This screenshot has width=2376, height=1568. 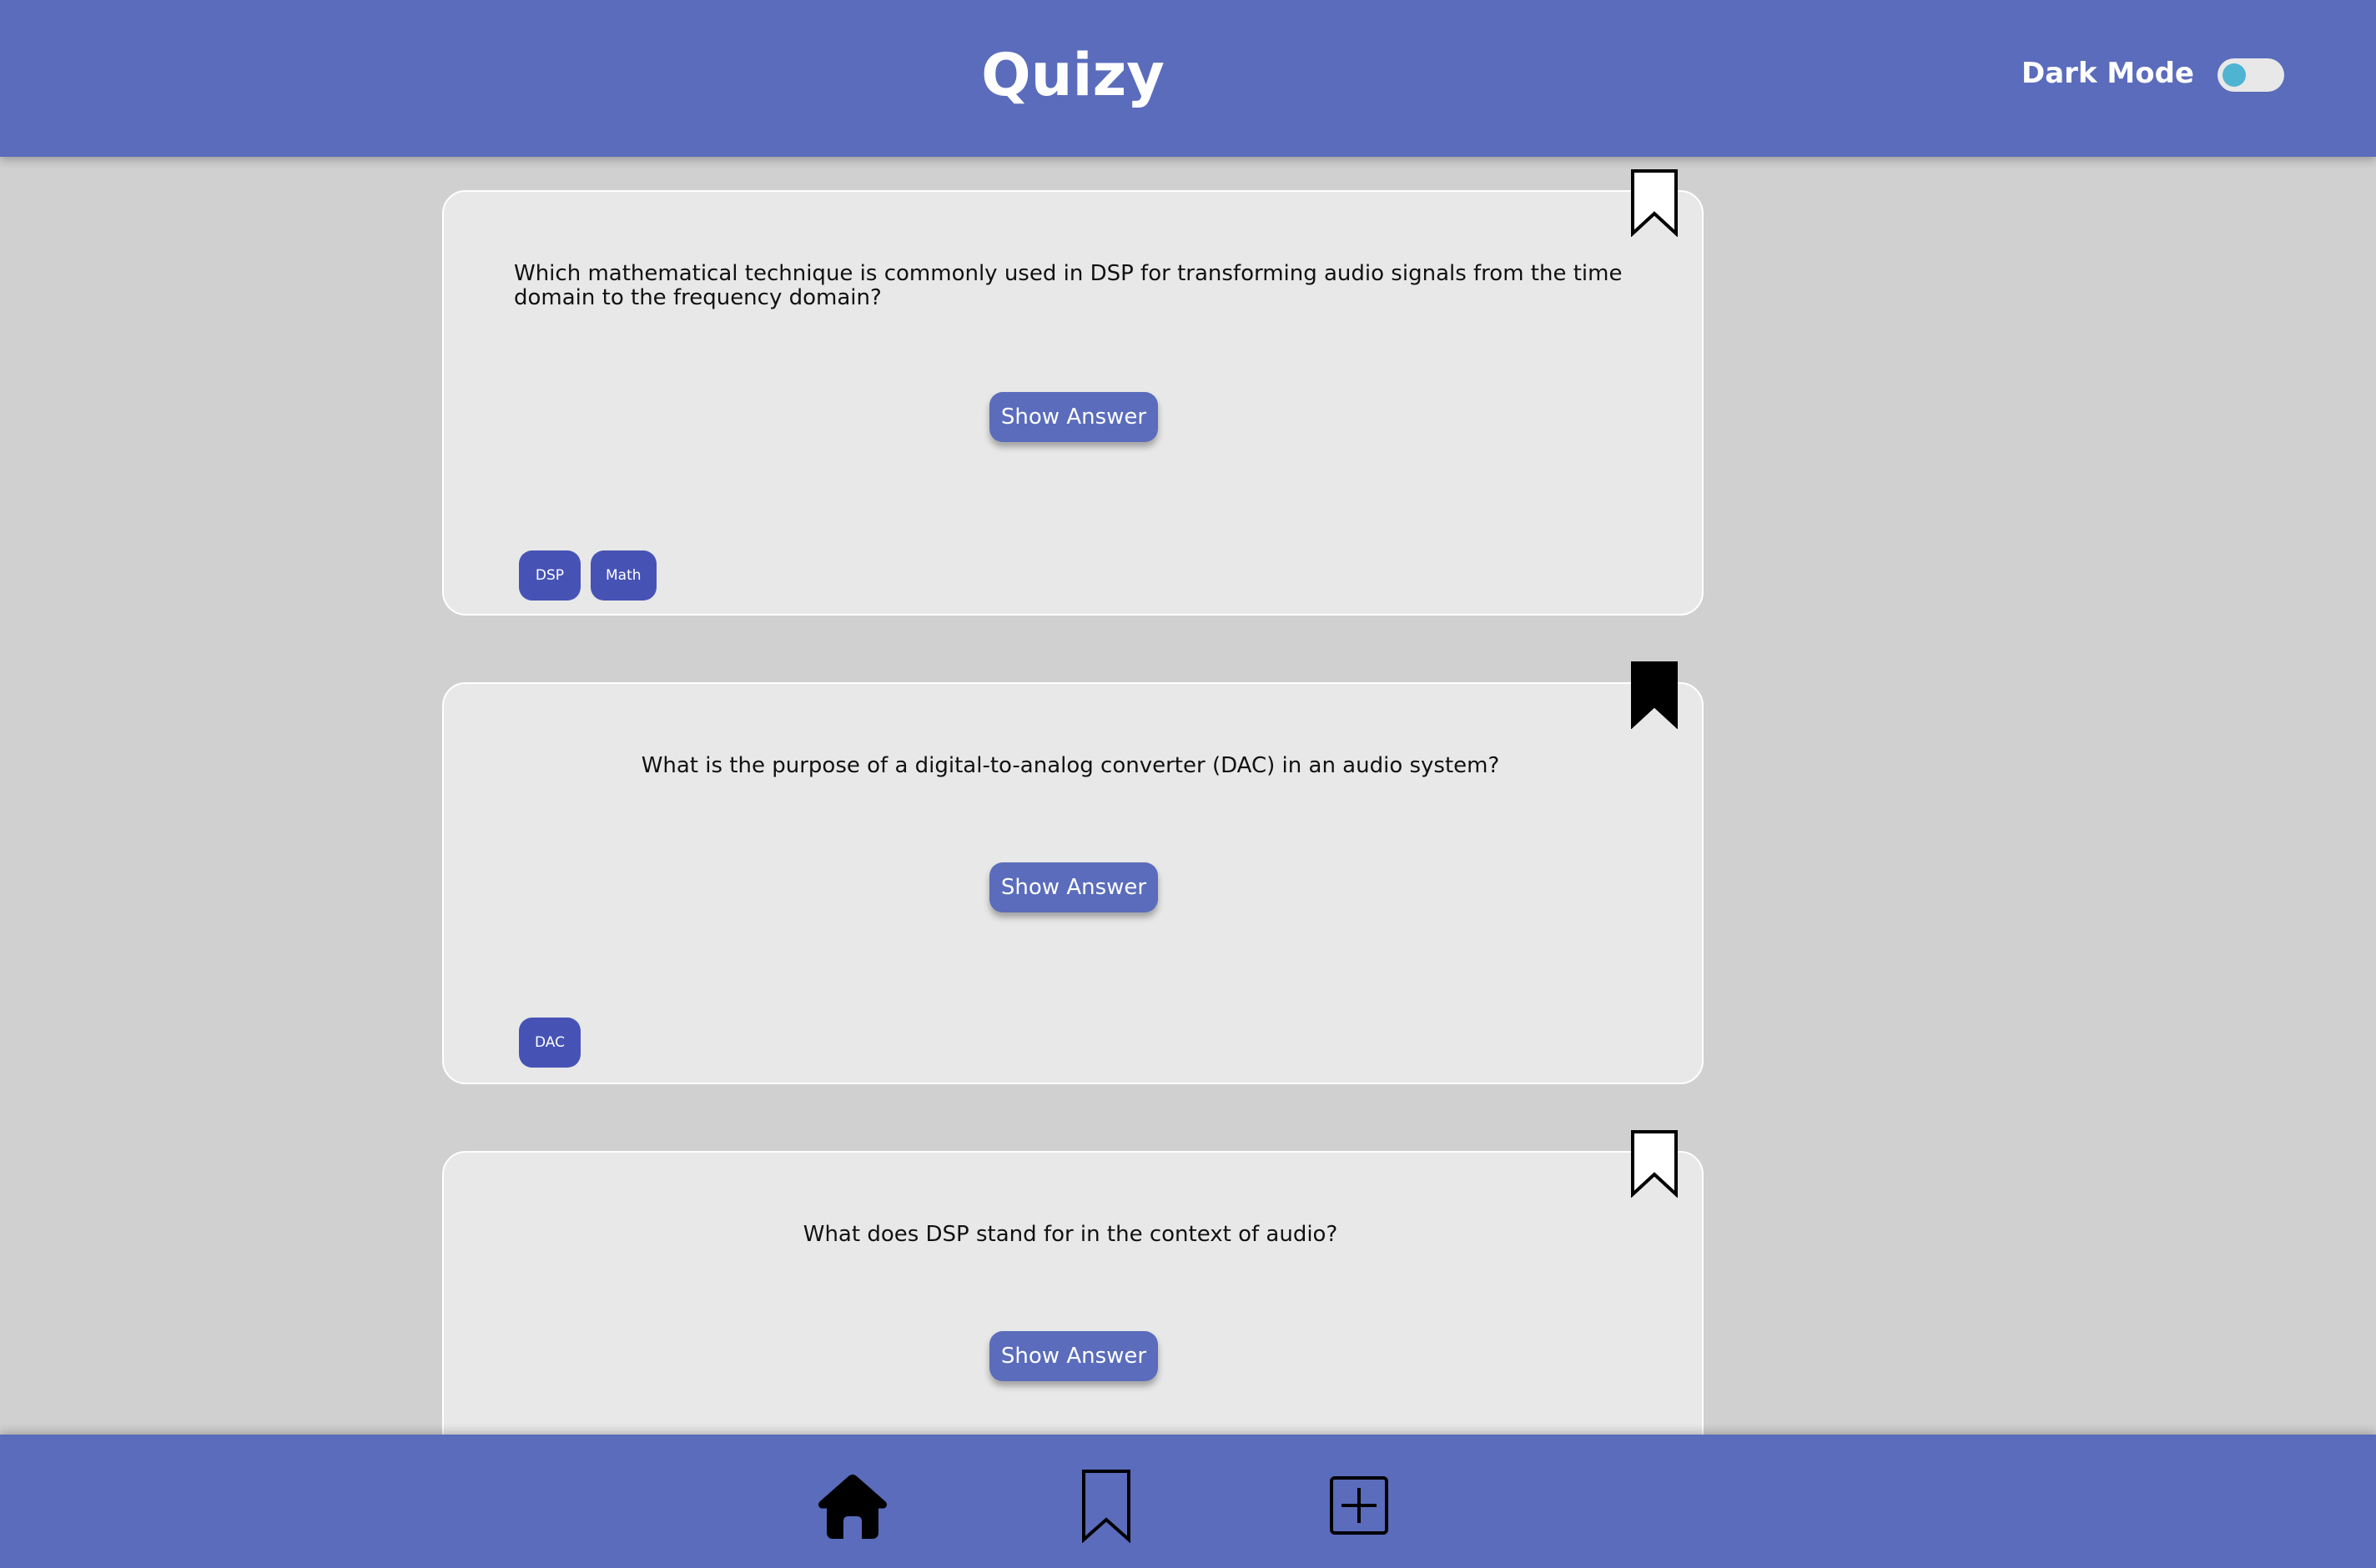 I want to click on nav-home-button, so click(x=853, y=1505).